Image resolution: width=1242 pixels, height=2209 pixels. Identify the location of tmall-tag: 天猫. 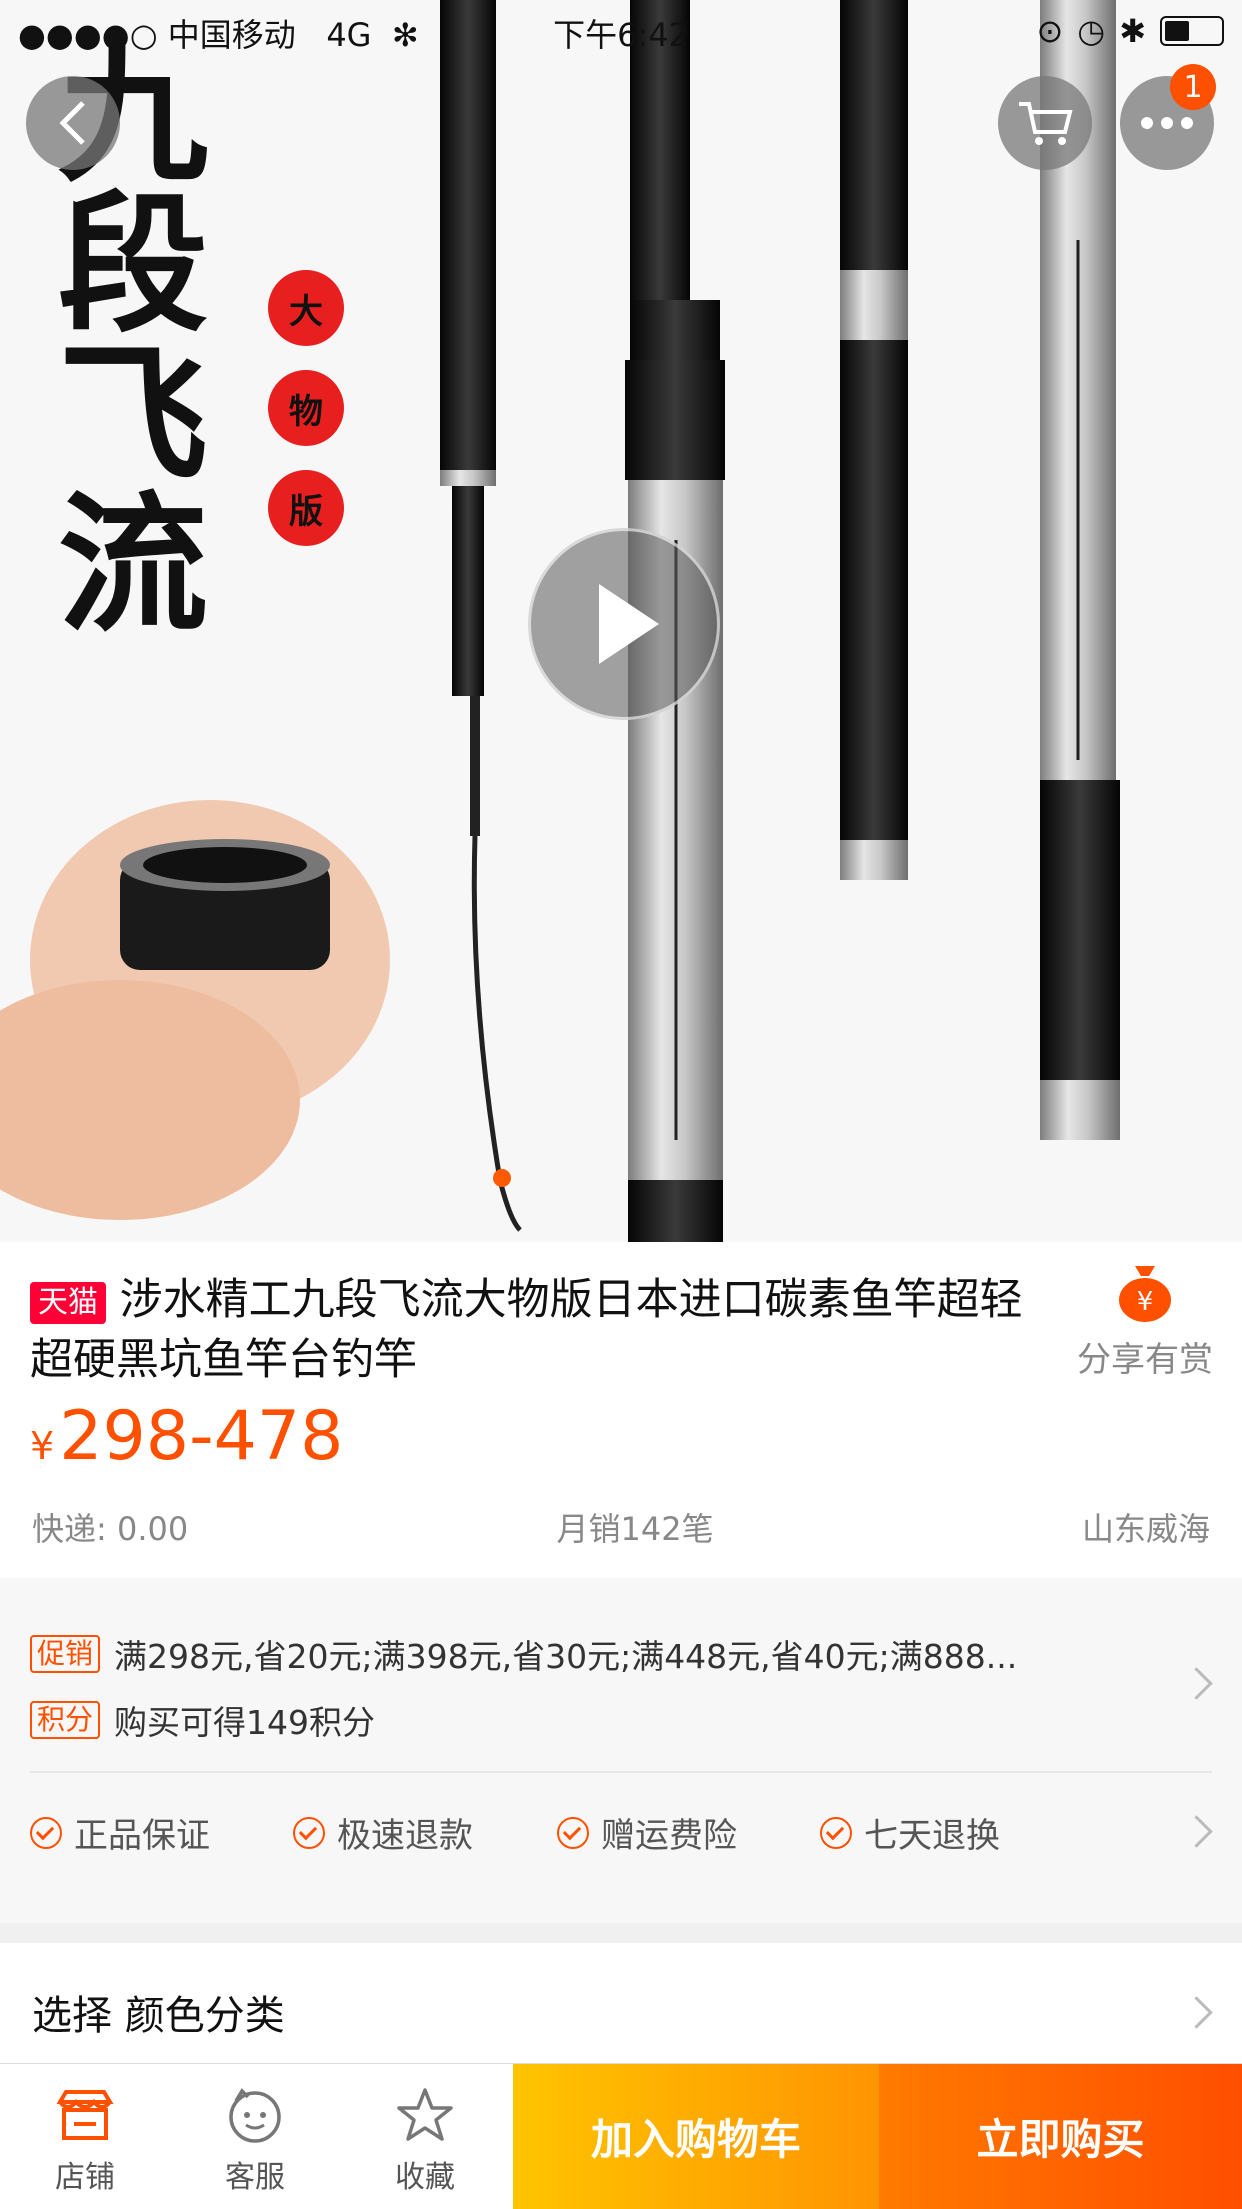
(68, 1302).